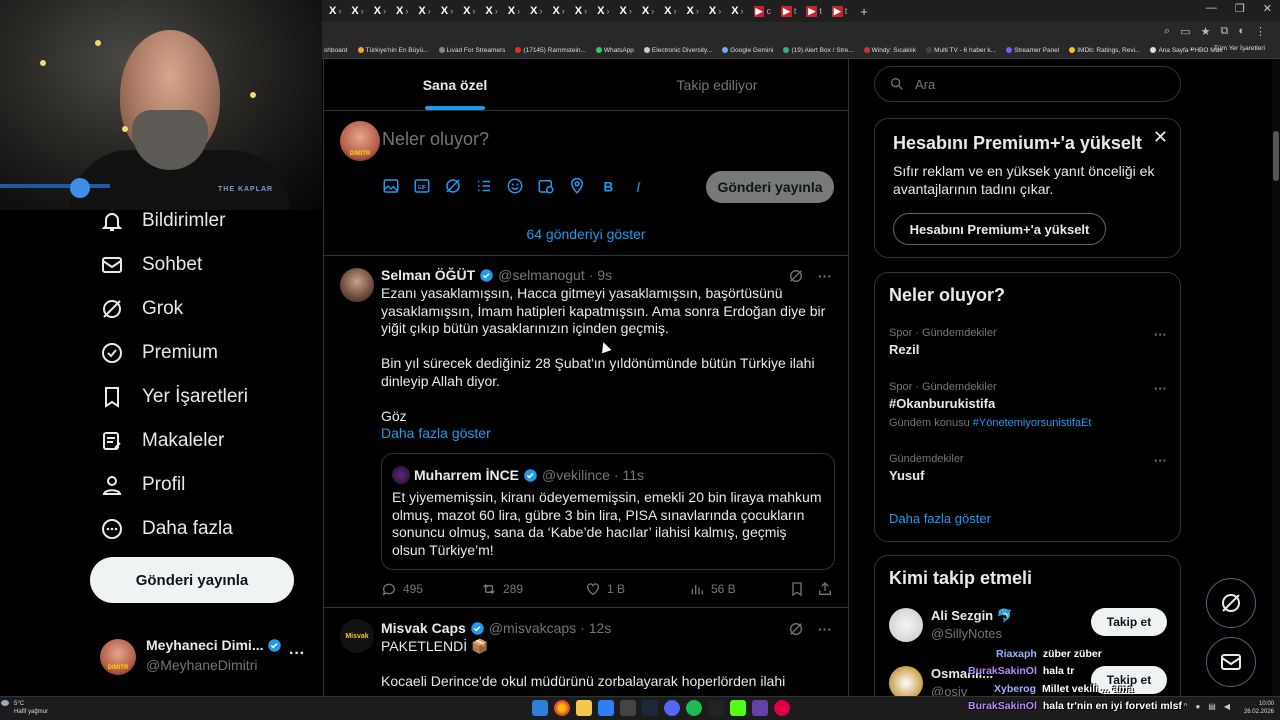 The width and height of the screenshot is (1280, 720). I want to click on menu-icon: ⋮, so click(1260, 31).